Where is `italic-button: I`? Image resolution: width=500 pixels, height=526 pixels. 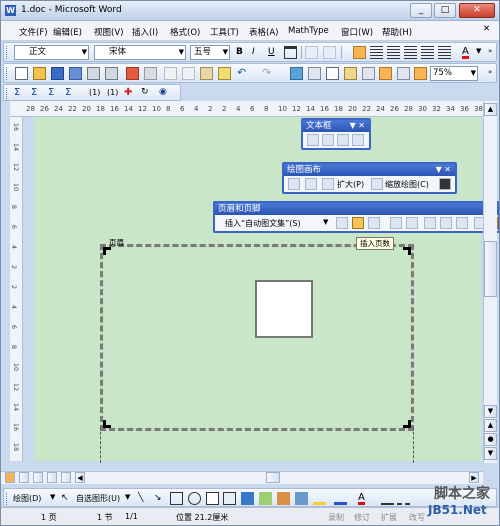
italic-button: I is located at coordinates (253, 52).